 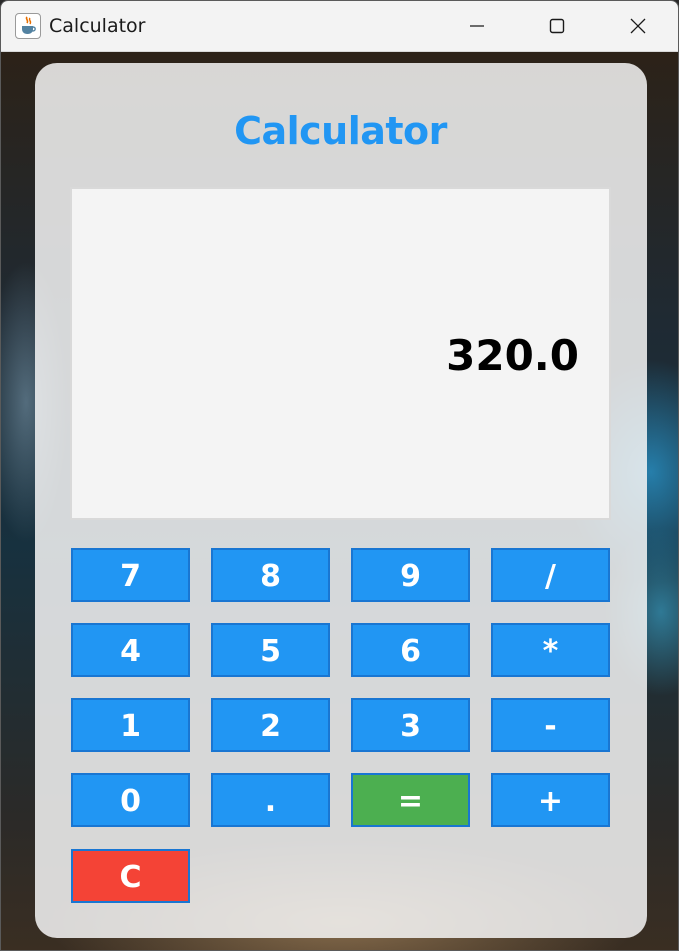 What do you see at coordinates (130, 876) in the screenshot?
I see `clear-button: C` at bounding box center [130, 876].